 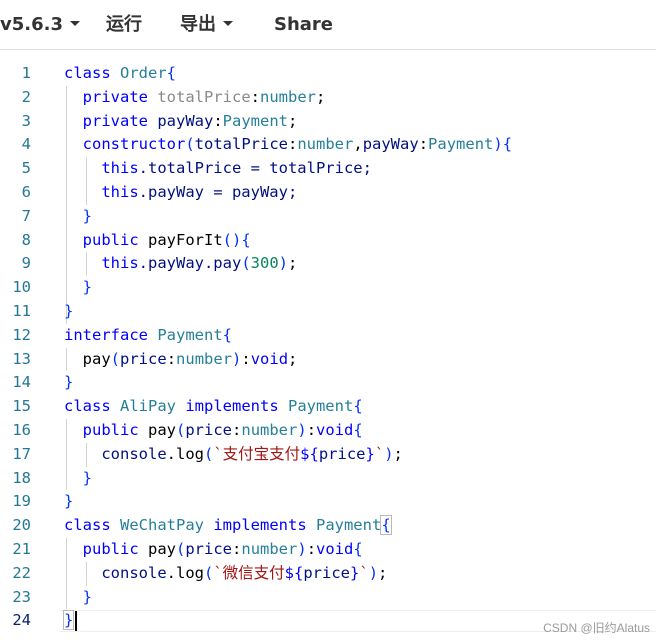 What do you see at coordinates (21, 406) in the screenshot?
I see `line-number: 15` at bounding box center [21, 406].